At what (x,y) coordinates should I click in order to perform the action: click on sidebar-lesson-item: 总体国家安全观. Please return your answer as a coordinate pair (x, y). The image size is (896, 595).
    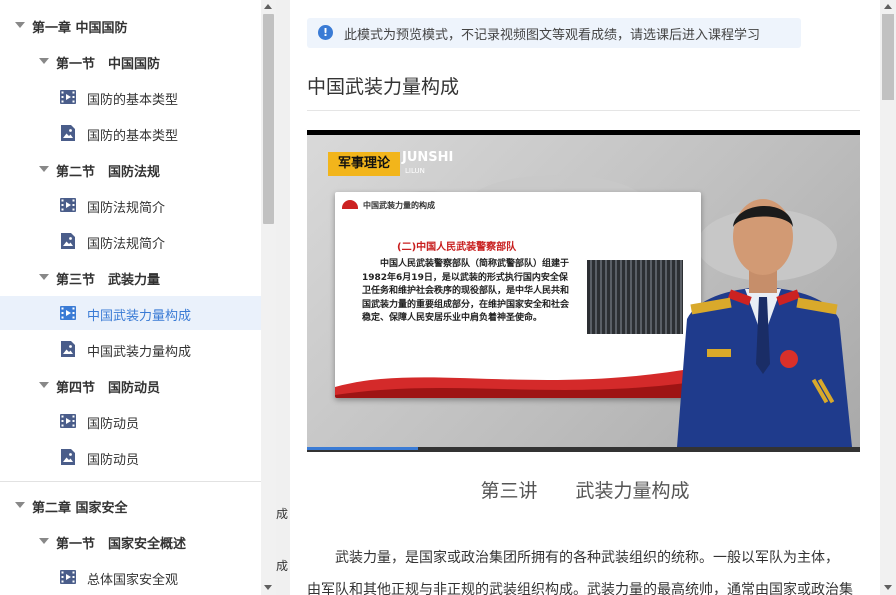
    Looking at the image, I should click on (130, 577).